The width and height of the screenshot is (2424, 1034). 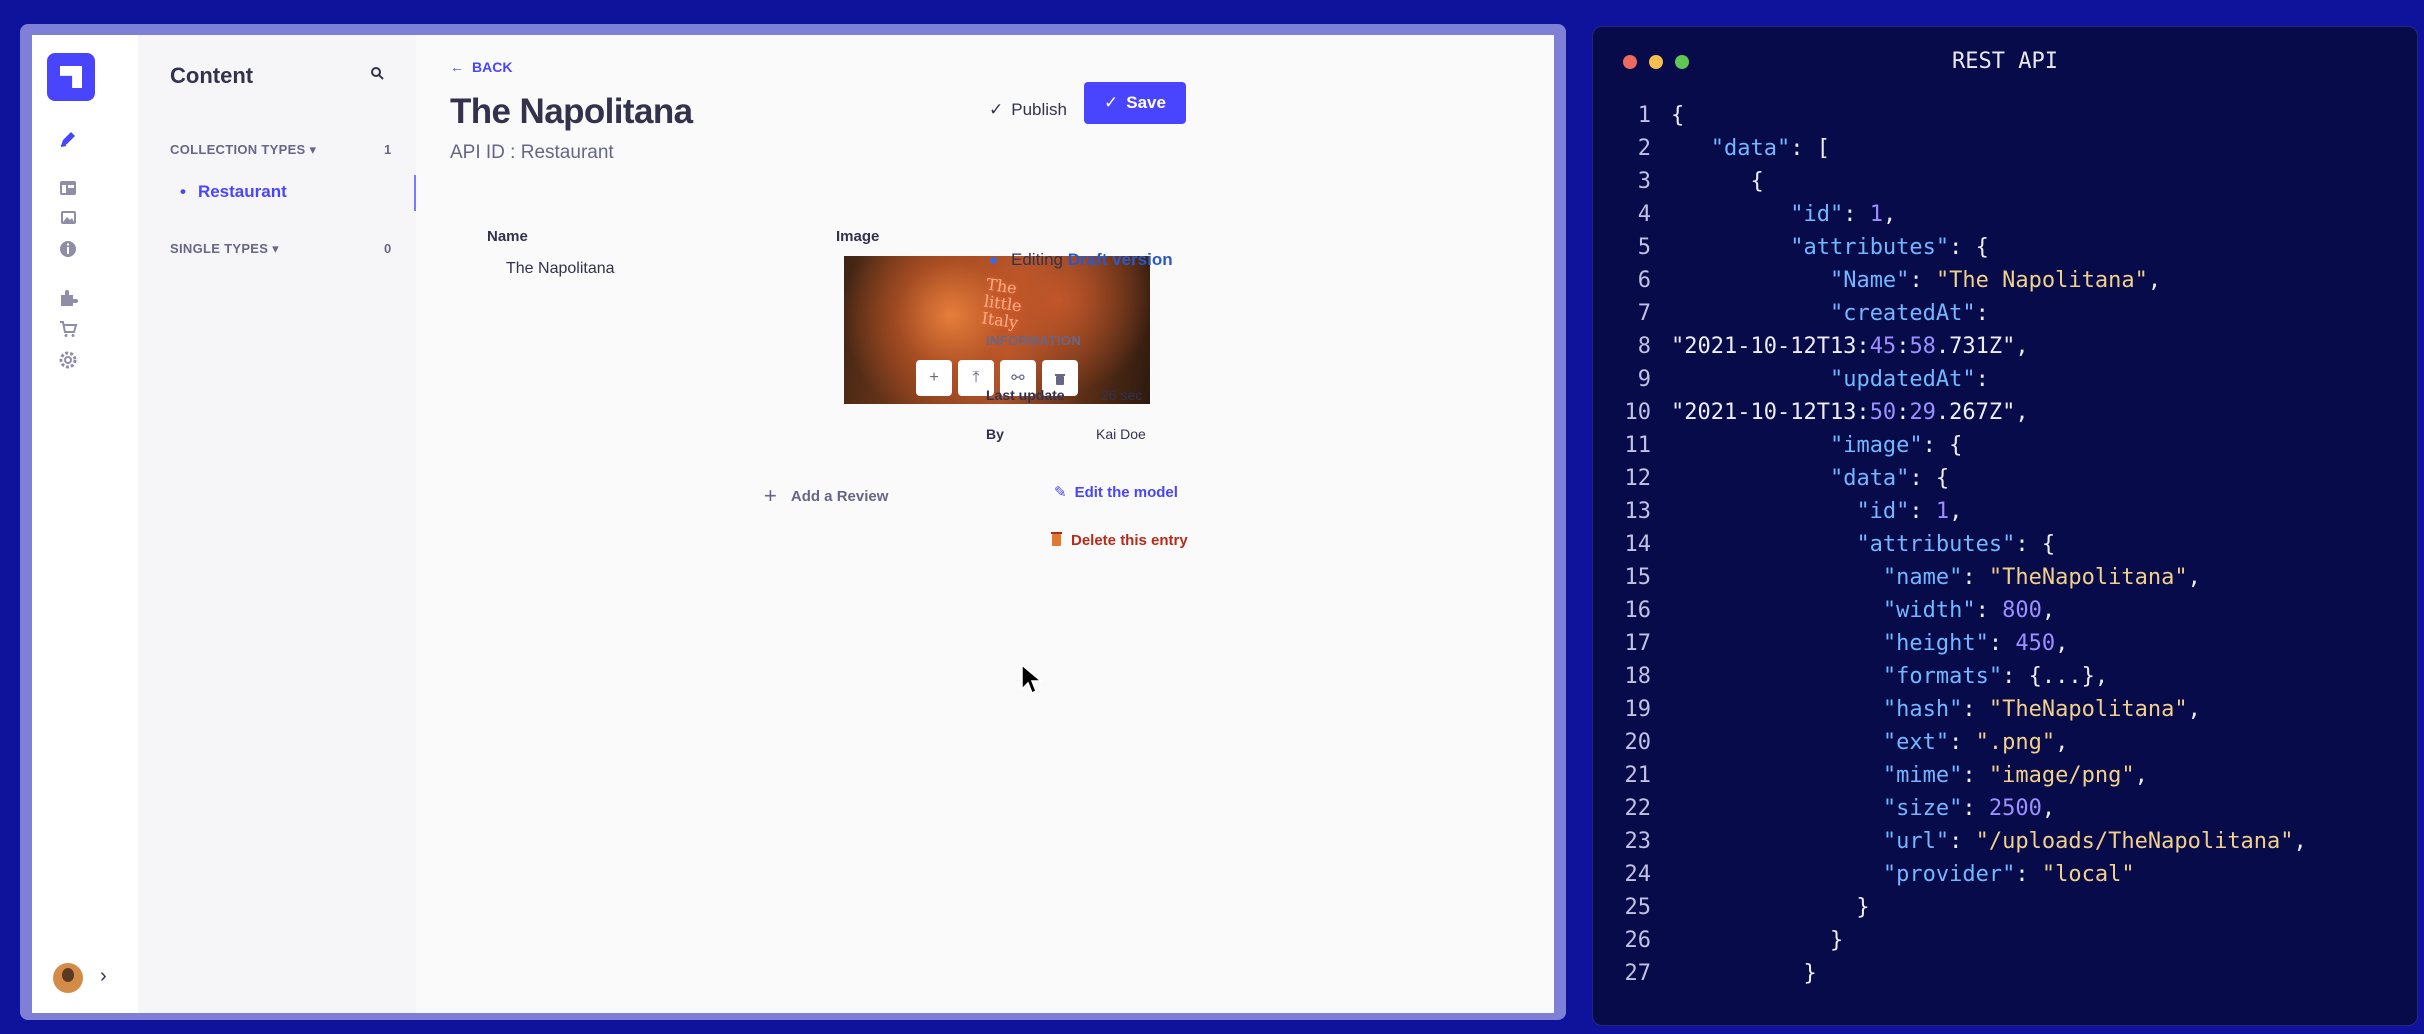 What do you see at coordinates (68, 218) in the screenshot?
I see `media-library-icon` at bounding box center [68, 218].